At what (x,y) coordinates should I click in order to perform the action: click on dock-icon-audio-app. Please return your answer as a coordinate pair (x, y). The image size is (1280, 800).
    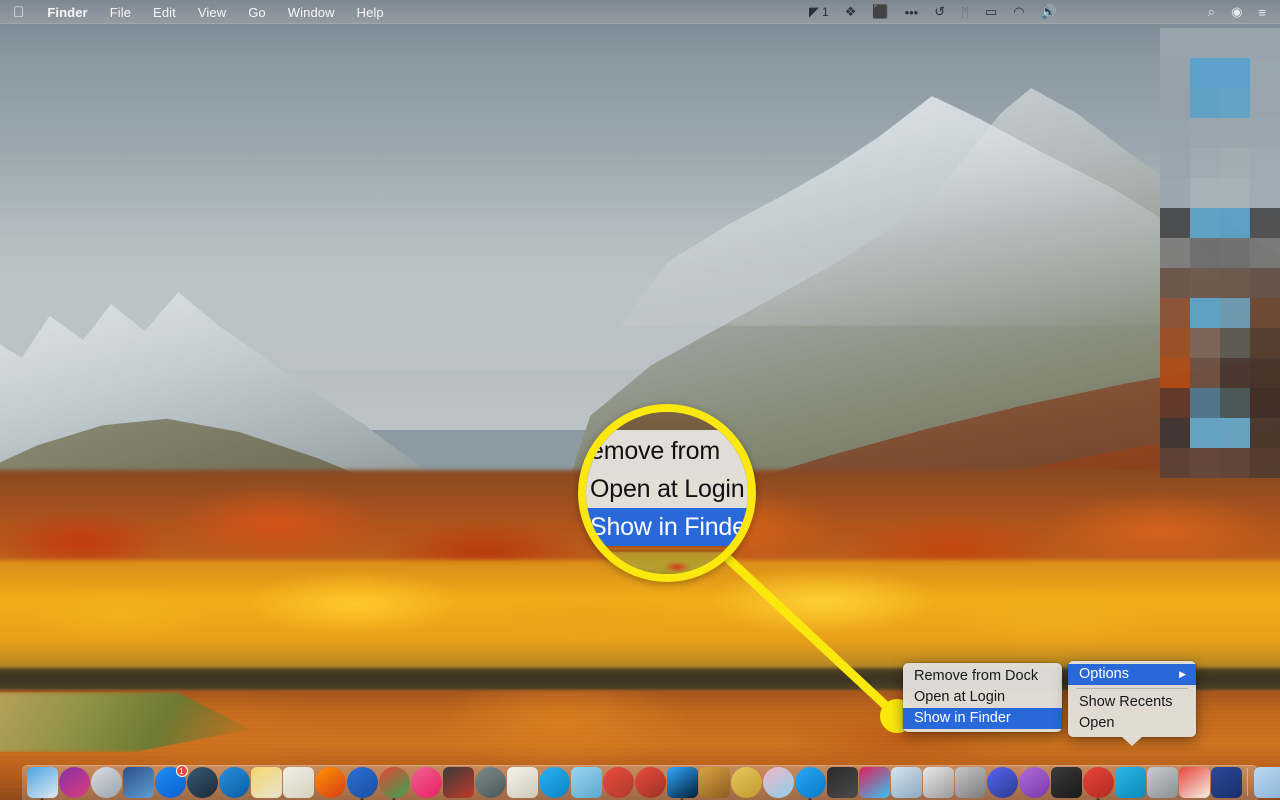
    Looking at the image, I should click on (458, 782).